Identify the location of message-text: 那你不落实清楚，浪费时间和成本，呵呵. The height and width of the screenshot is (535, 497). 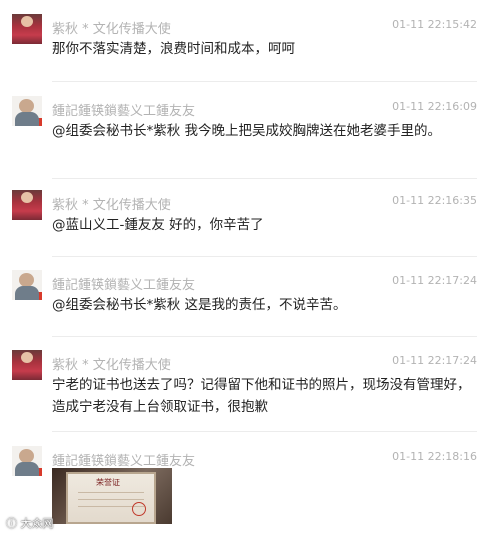
(173, 49).